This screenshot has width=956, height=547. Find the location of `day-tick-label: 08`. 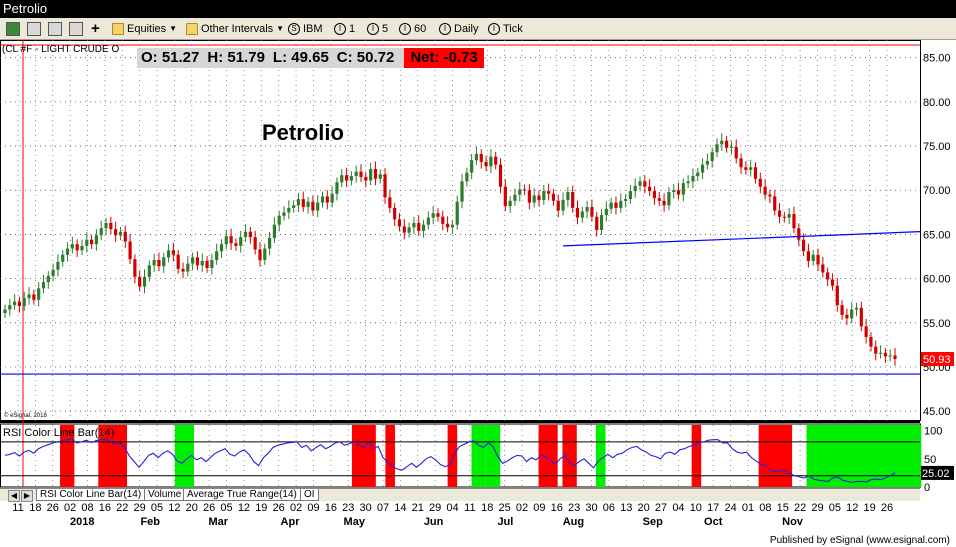

day-tick-label: 08 is located at coordinates (87, 508).